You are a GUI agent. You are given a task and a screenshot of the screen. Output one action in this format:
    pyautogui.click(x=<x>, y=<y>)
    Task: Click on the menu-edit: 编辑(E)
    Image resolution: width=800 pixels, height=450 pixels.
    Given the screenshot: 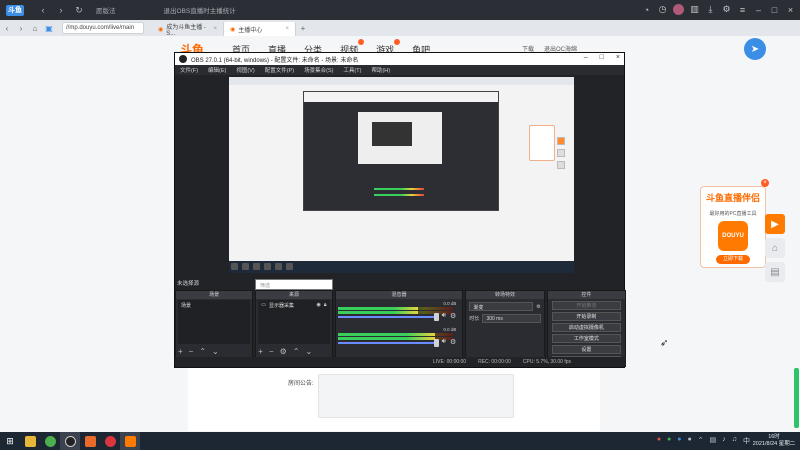 What is the action you would take?
    pyautogui.click(x=217, y=70)
    